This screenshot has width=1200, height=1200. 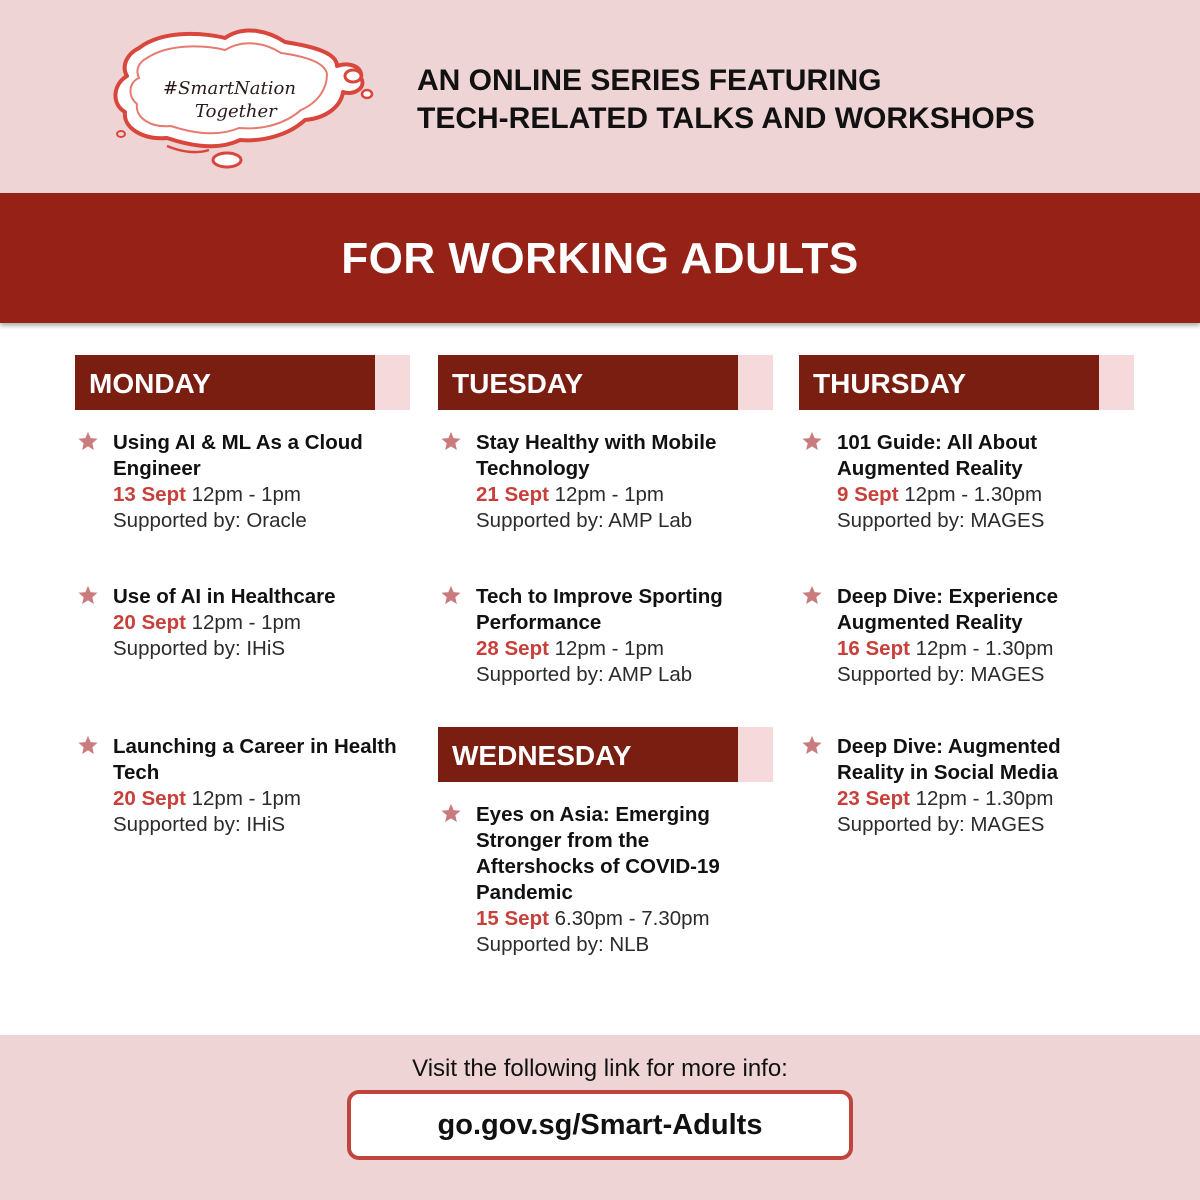 I want to click on day-header-wednesday: WEDNESDAY, so click(x=605, y=754).